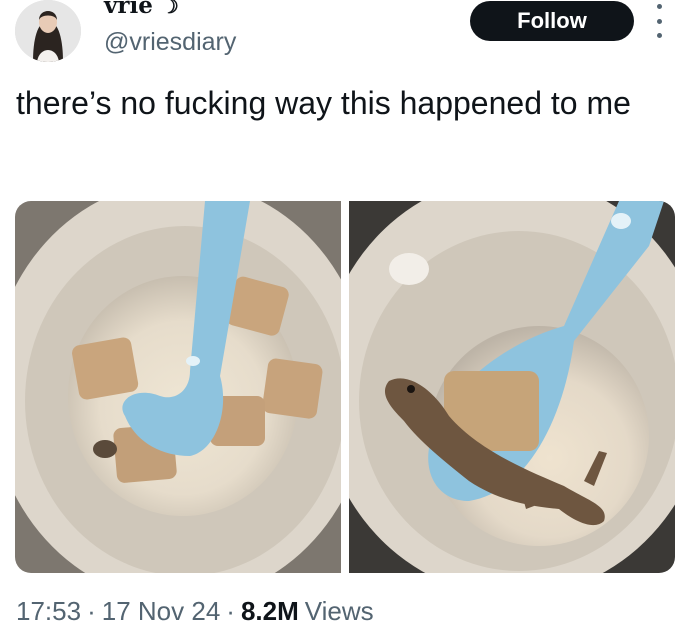 The width and height of the screenshot is (689, 629). I want to click on tweet-meta: 17:53 · 17 Nov 24 · 8.2M Views, so click(195, 611).